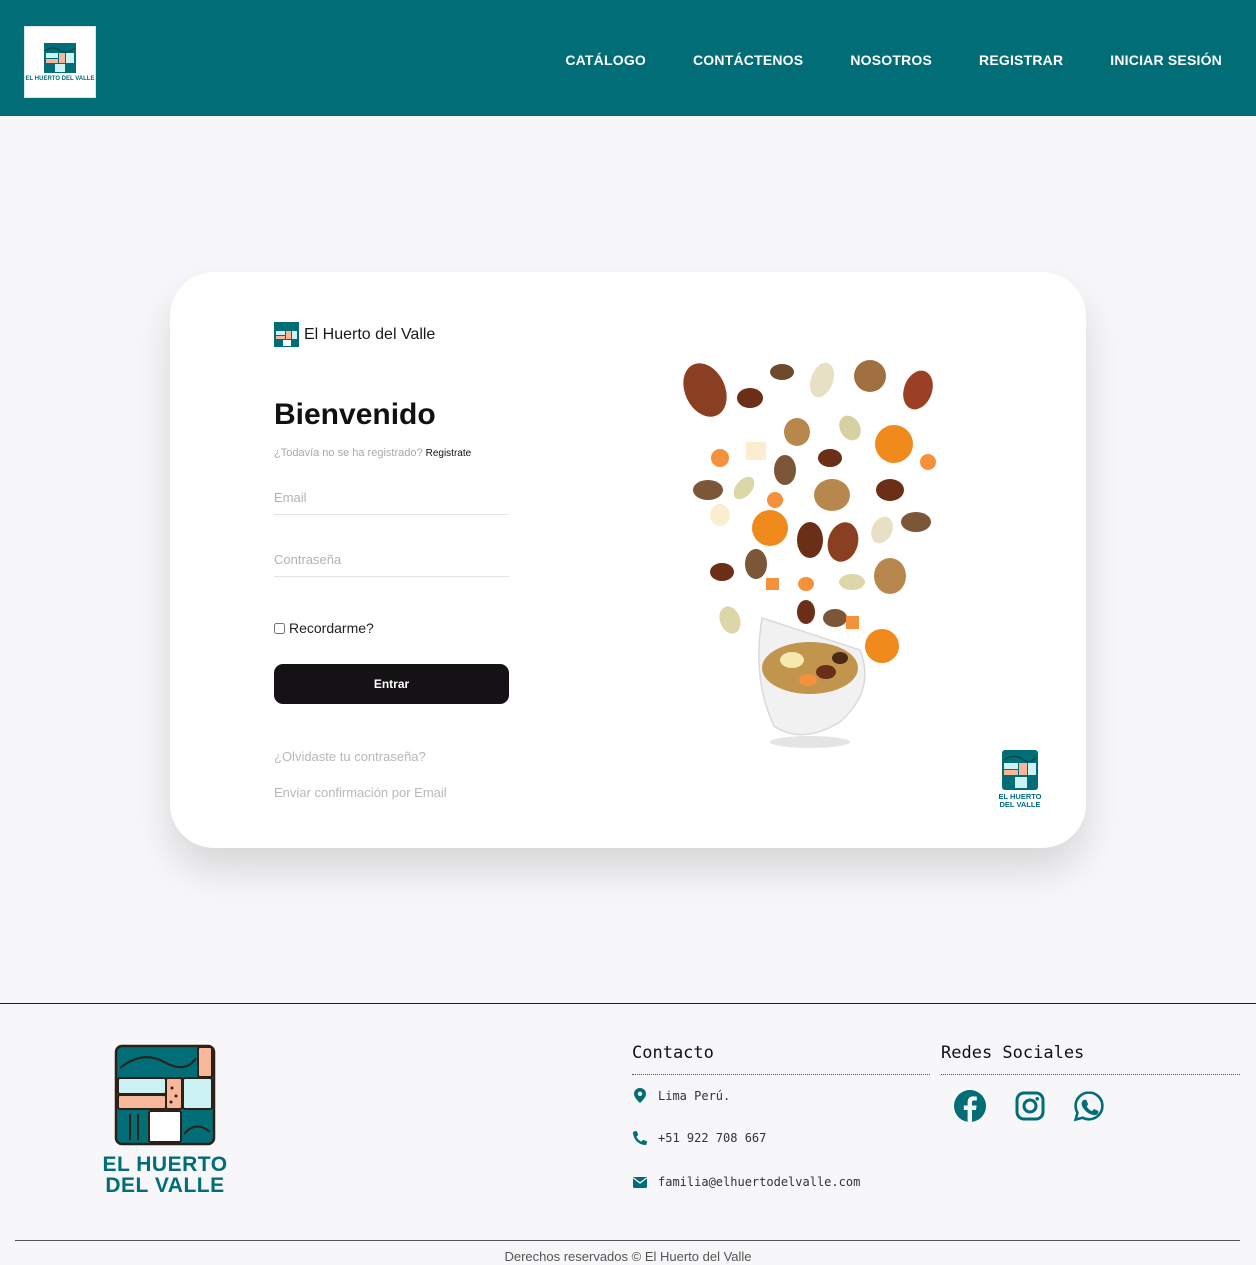  Describe the element at coordinates (60, 79) in the screenshot. I see `header-logo-text: EL HUERTO DEL VALLE` at that location.